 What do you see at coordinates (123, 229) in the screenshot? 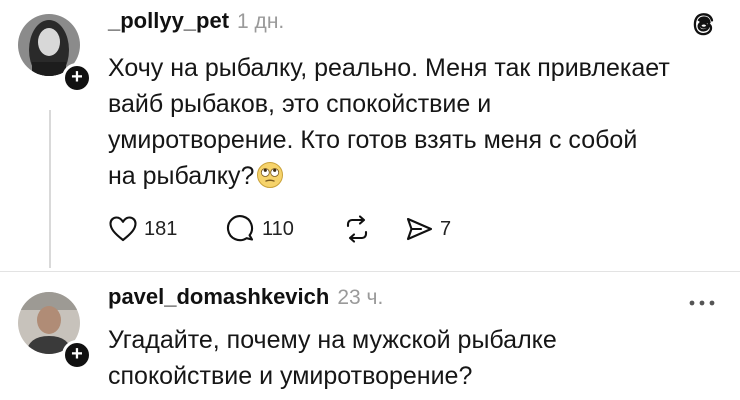
I see `heart-icon` at bounding box center [123, 229].